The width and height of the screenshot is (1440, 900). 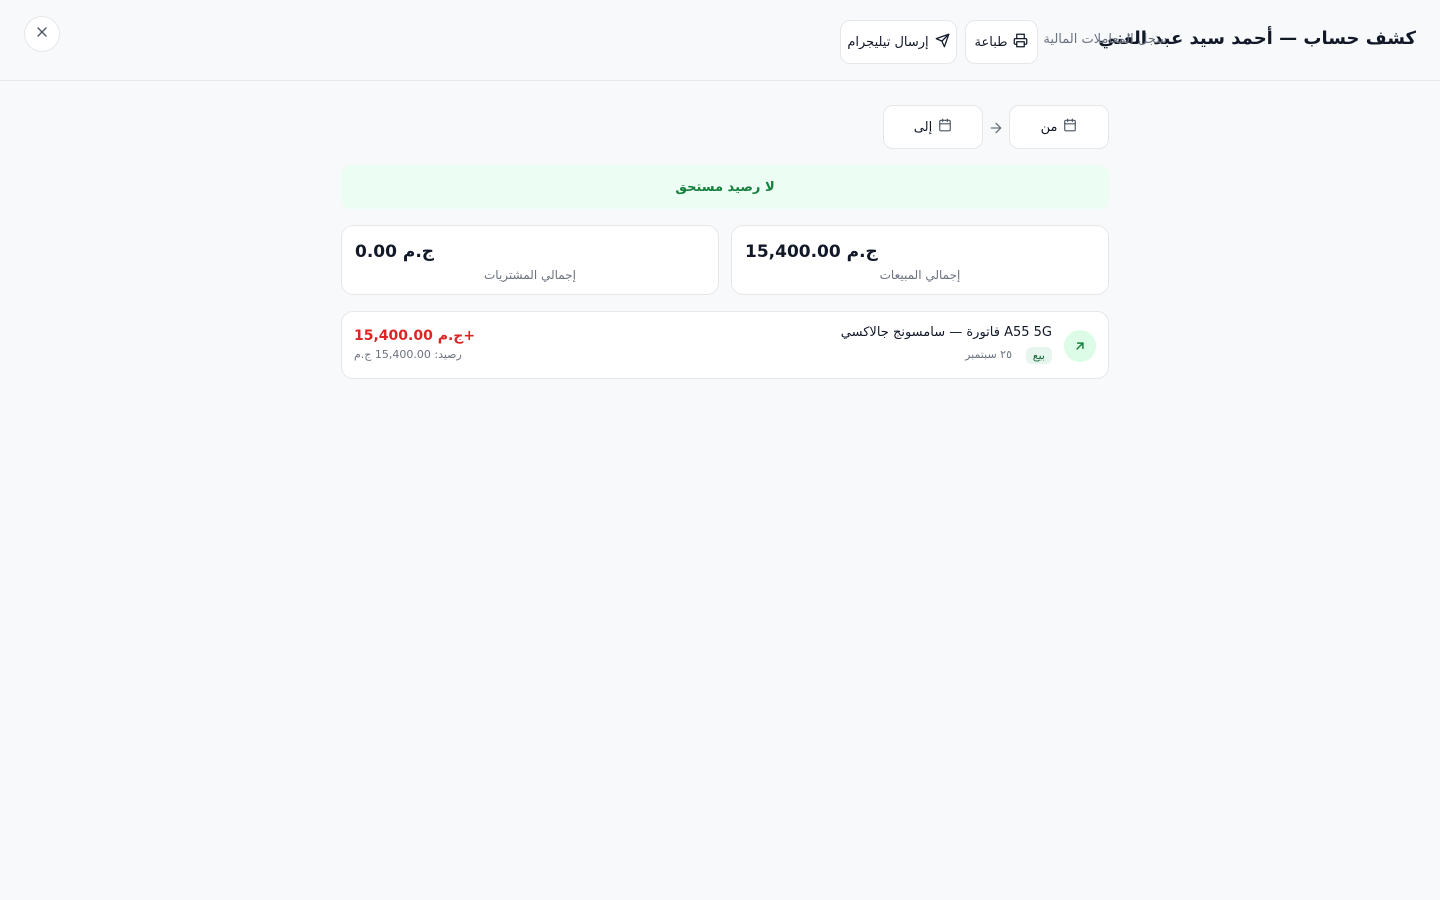 What do you see at coordinates (530, 260) in the screenshot?
I see `total-purchases-card: ج.م 0.00 إجمالي المشتريات` at bounding box center [530, 260].